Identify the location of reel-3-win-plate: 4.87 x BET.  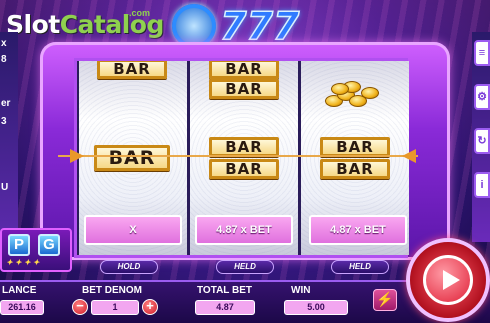
(358, 230).